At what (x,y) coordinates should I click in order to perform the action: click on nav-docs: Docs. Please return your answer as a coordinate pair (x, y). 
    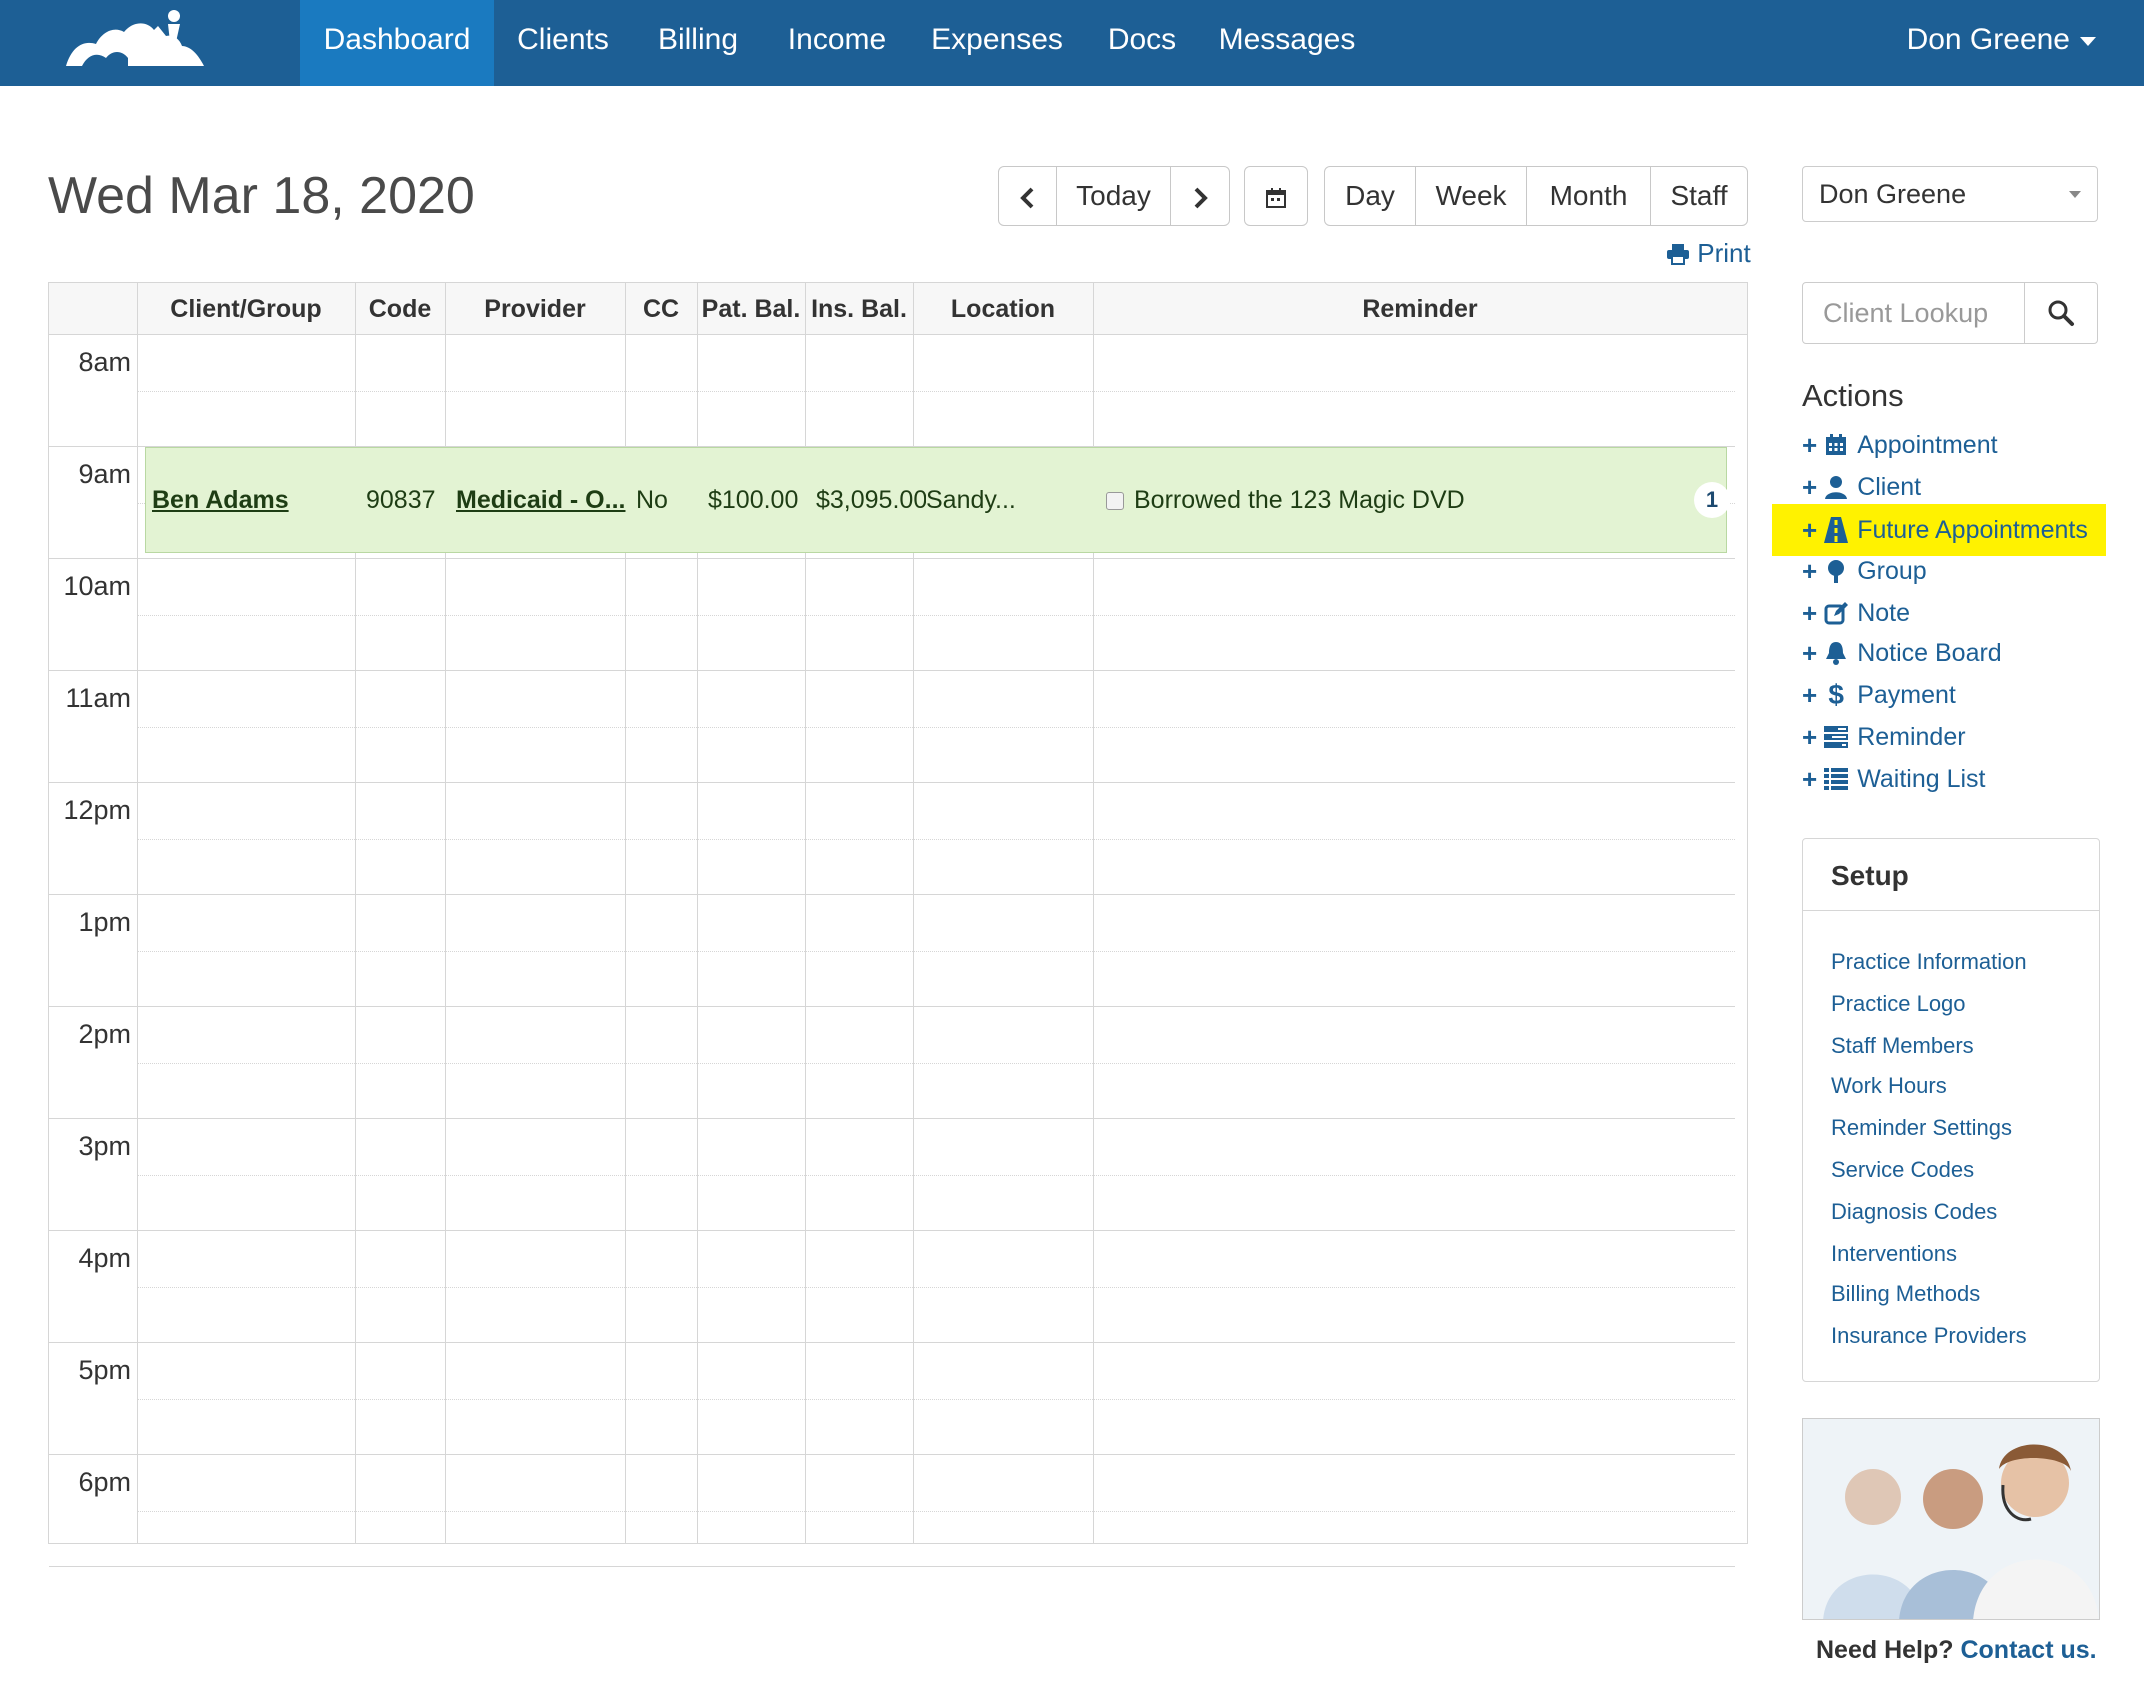
    Looking at the image, I should click on (1142, 43).